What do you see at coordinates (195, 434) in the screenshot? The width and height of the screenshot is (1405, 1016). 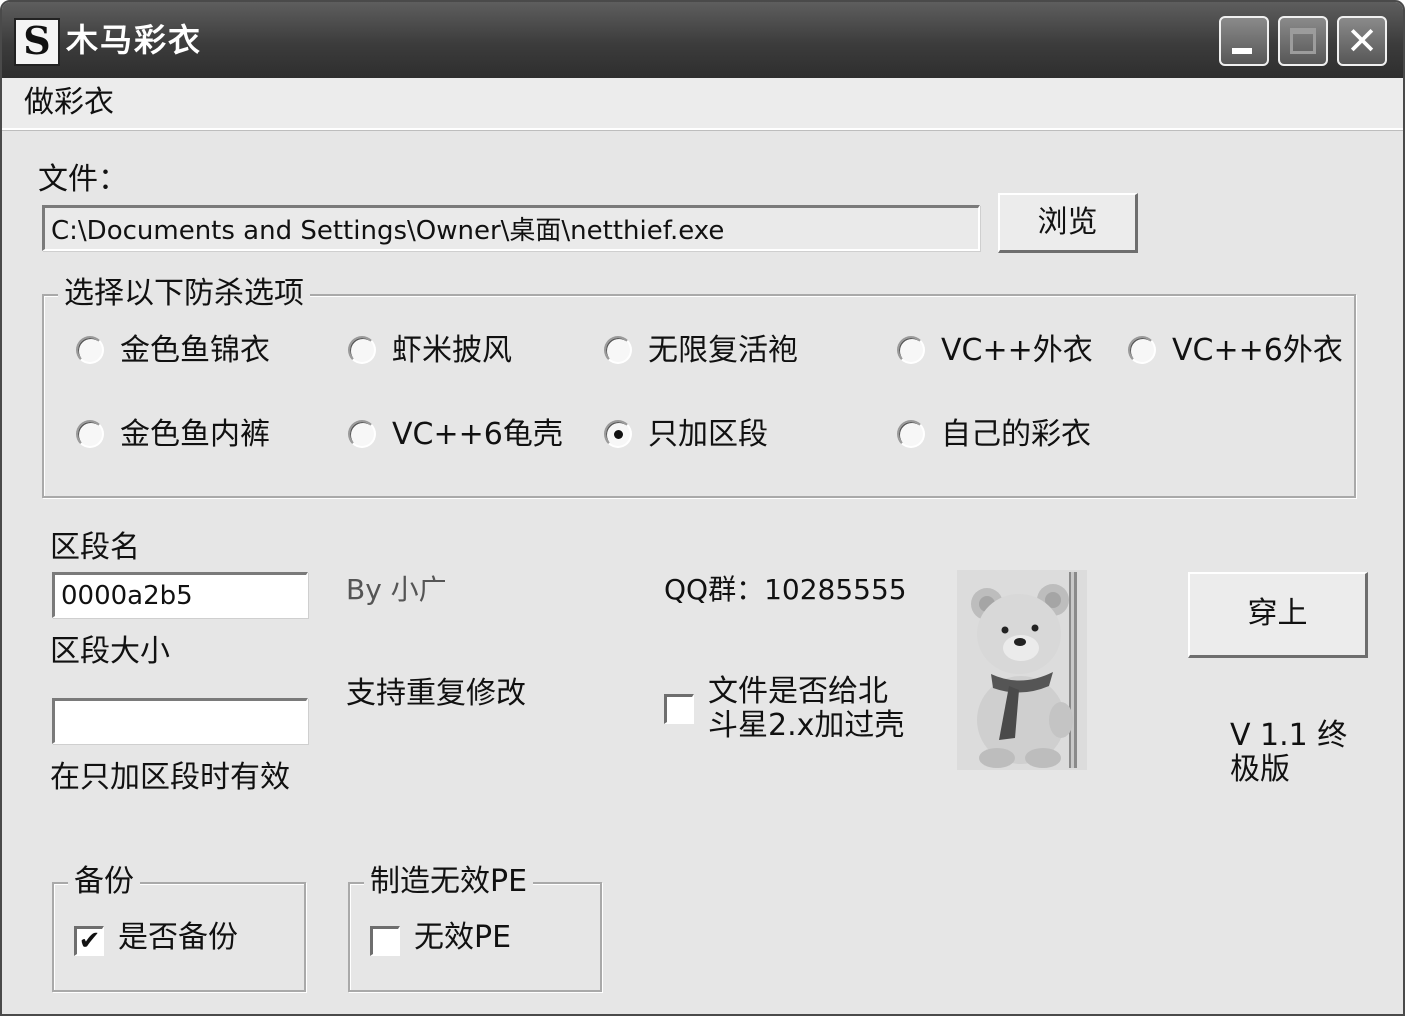 I see `radio-label: 金色鱼内裤` at bounding box center [195, 434].